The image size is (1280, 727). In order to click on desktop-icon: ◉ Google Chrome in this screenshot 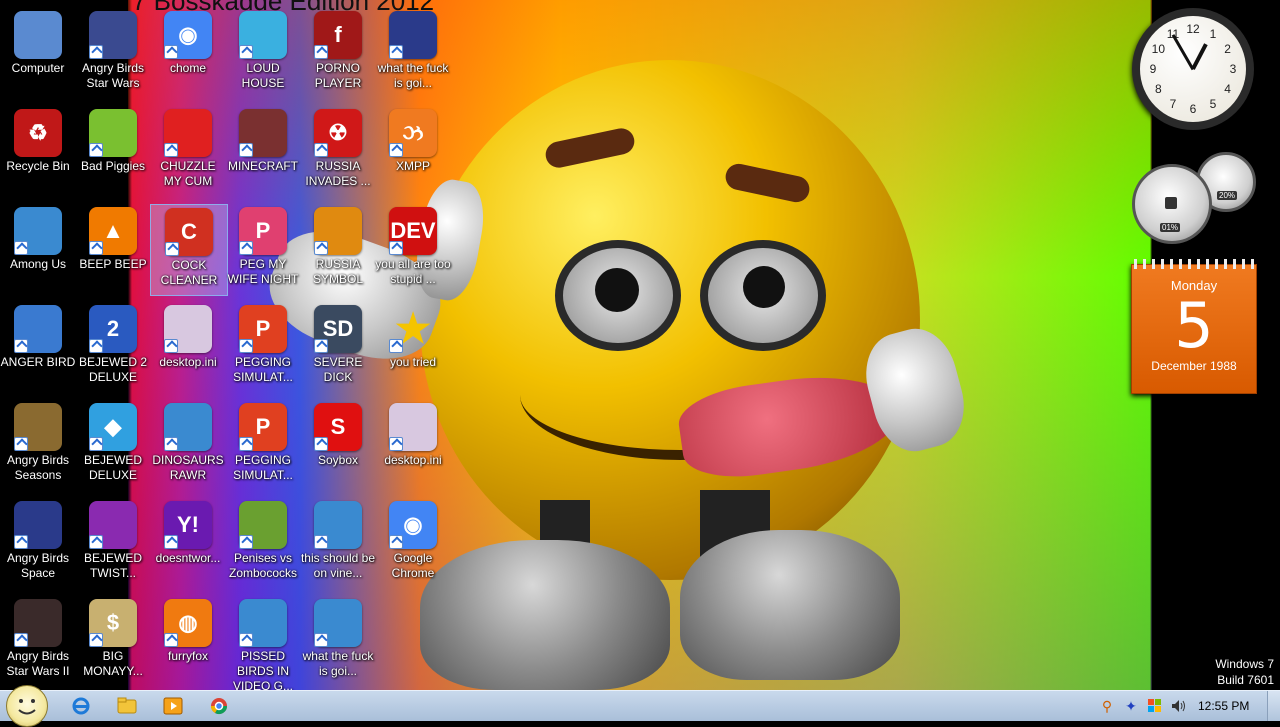, I will do `click(413, 543)`.